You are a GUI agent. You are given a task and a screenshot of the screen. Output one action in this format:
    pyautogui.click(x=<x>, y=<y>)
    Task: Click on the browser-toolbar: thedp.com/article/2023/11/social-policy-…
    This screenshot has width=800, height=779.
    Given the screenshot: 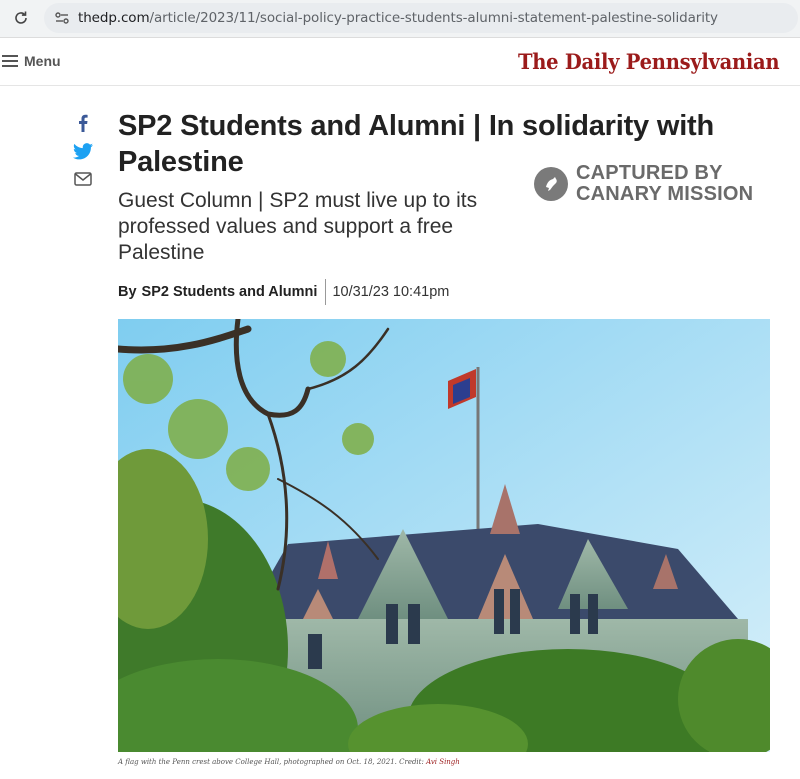 What is the action you would take?
    pyautogui.click(x=400, y=19)
    